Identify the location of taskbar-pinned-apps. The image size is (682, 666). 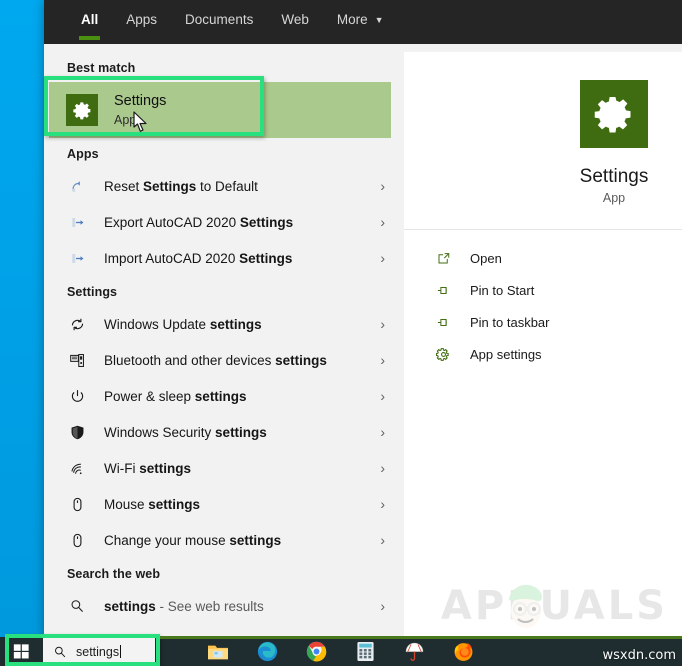
(340, 652).